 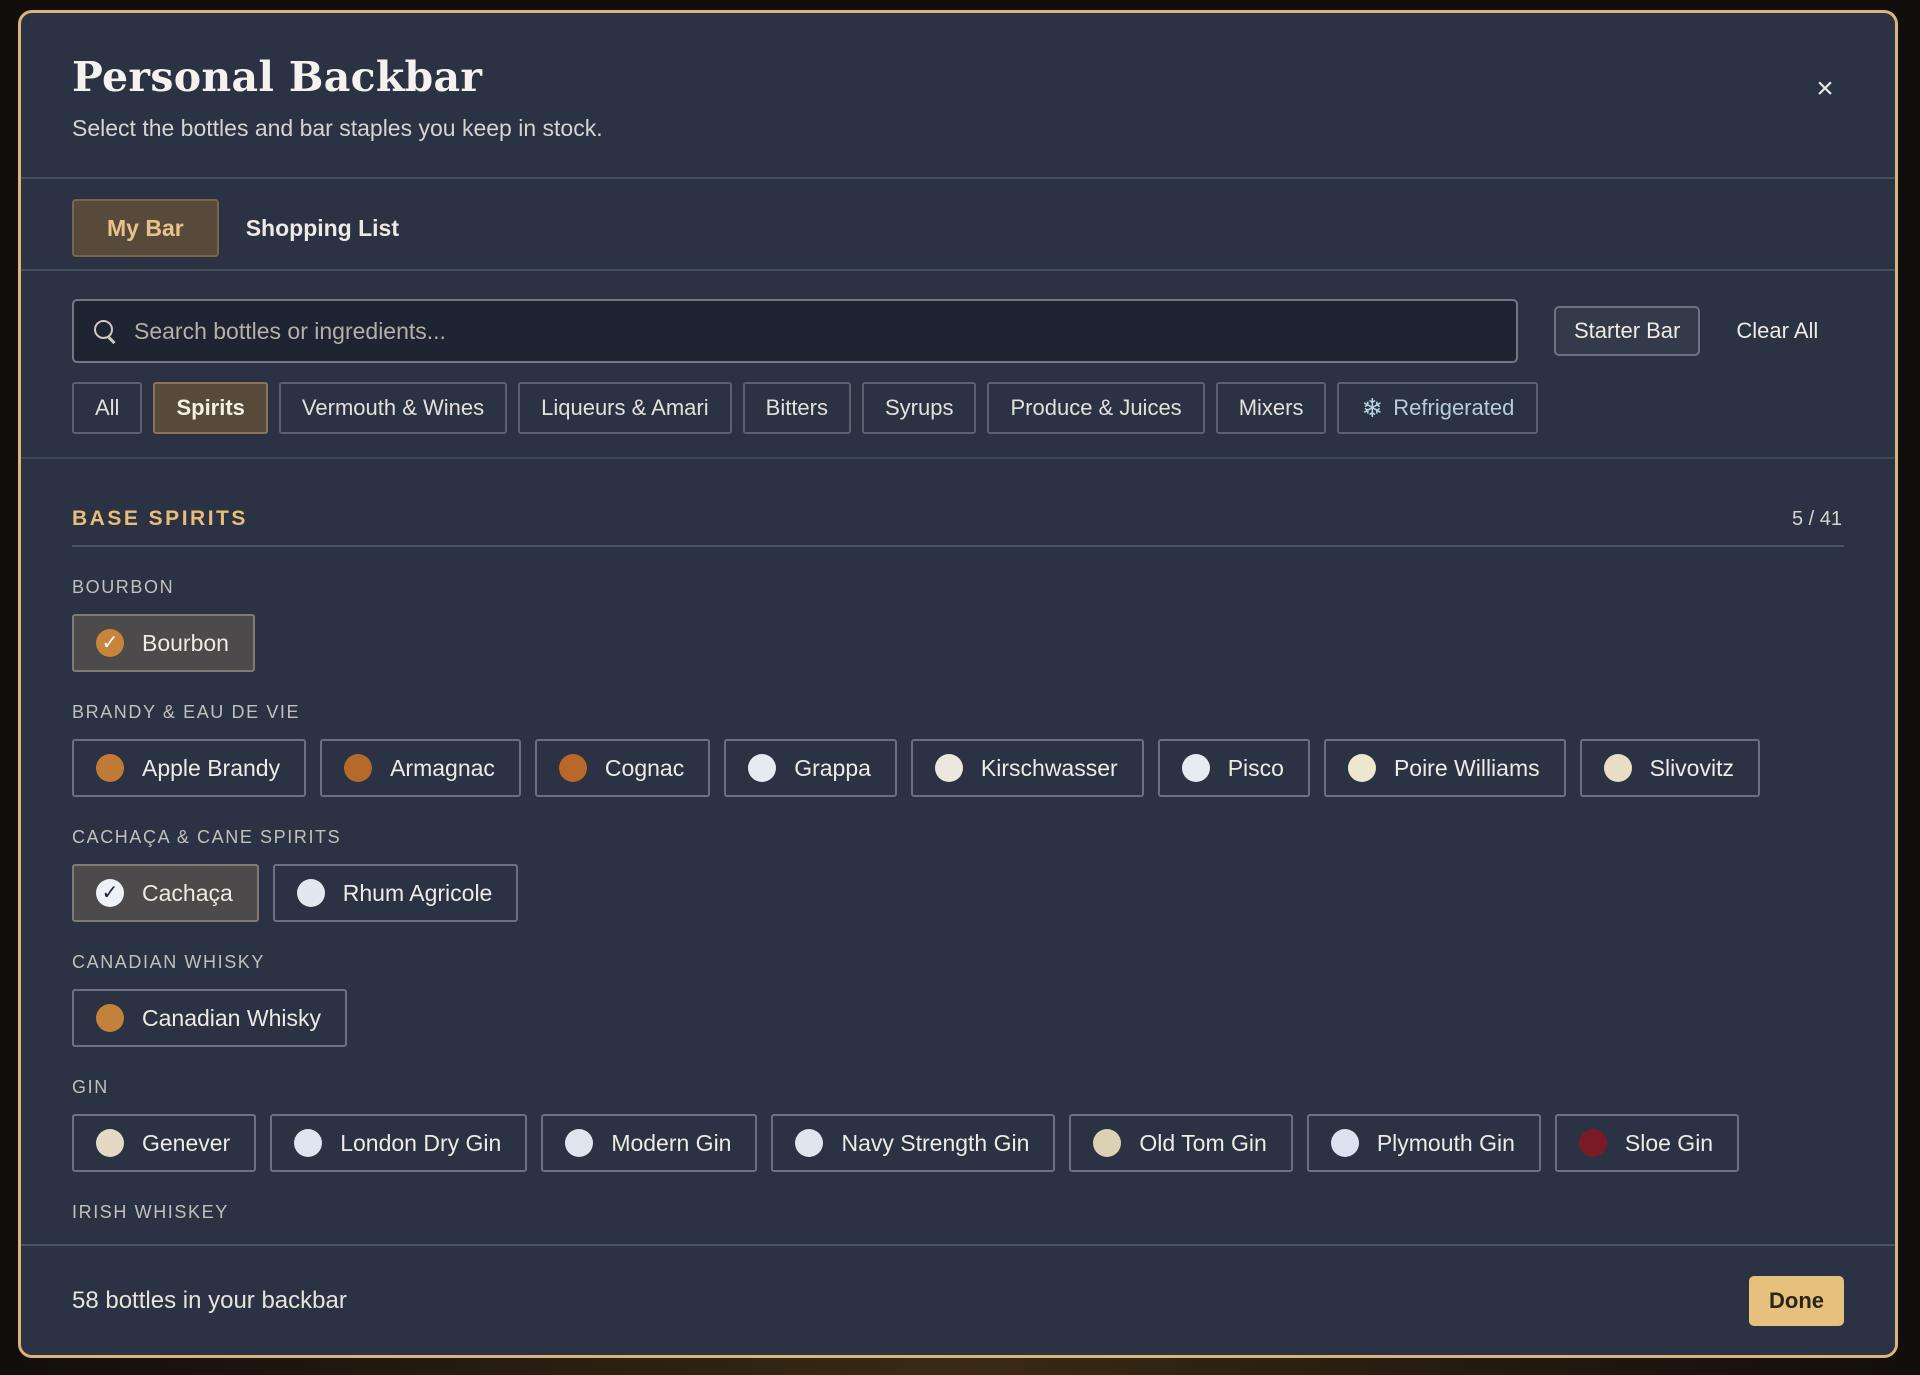 I want to click on bottle-chip: Apple Brandy, so click(x=189, y=768).